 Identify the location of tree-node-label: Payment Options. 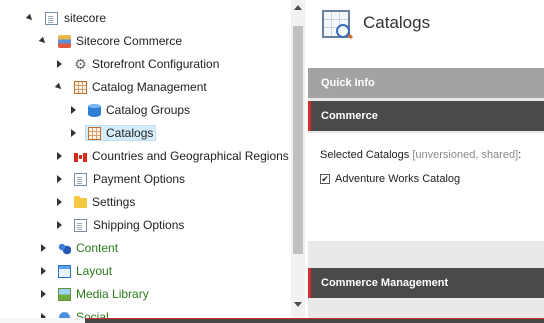
(139, 179).